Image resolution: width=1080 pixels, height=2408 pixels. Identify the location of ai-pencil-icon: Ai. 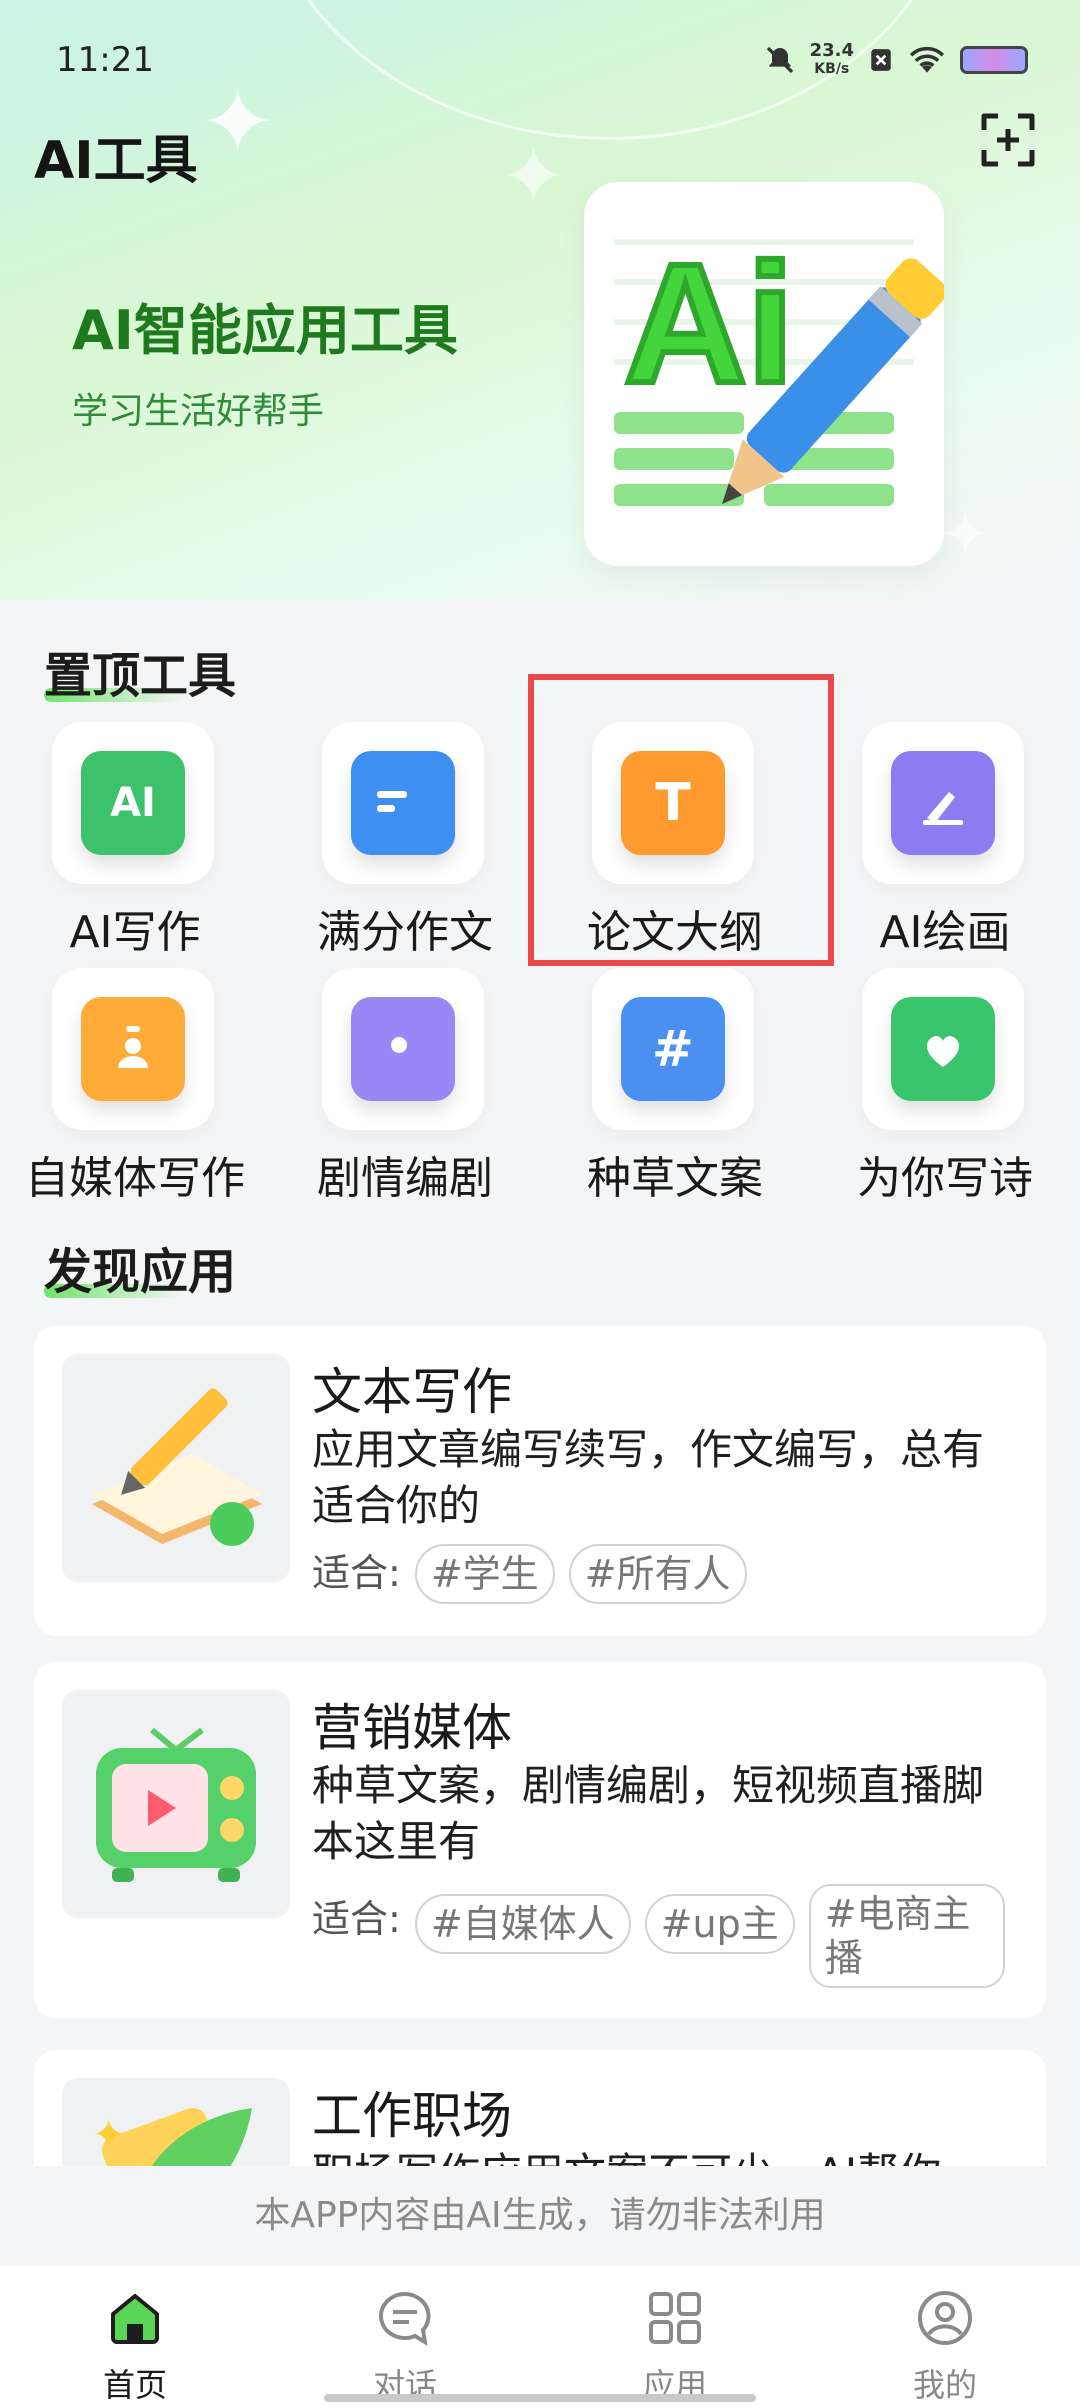
(780, 366).